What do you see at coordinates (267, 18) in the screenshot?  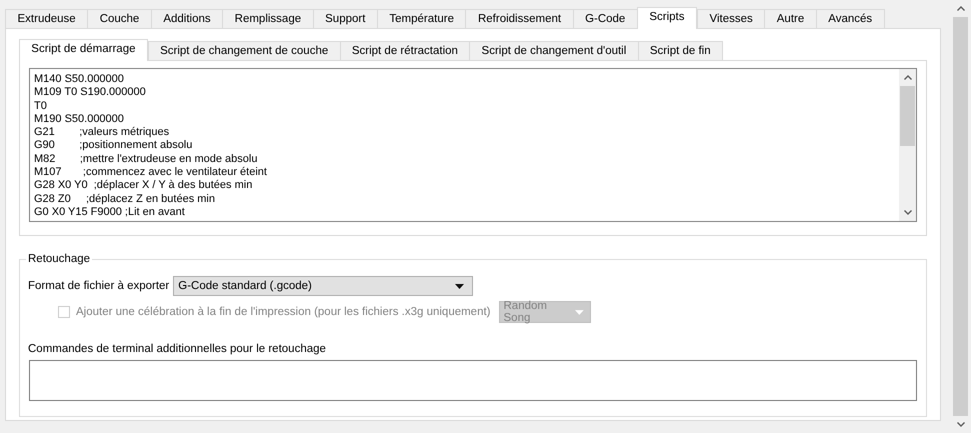 I see `settings-tab: Remplissage` at bounding box center [267, 18].